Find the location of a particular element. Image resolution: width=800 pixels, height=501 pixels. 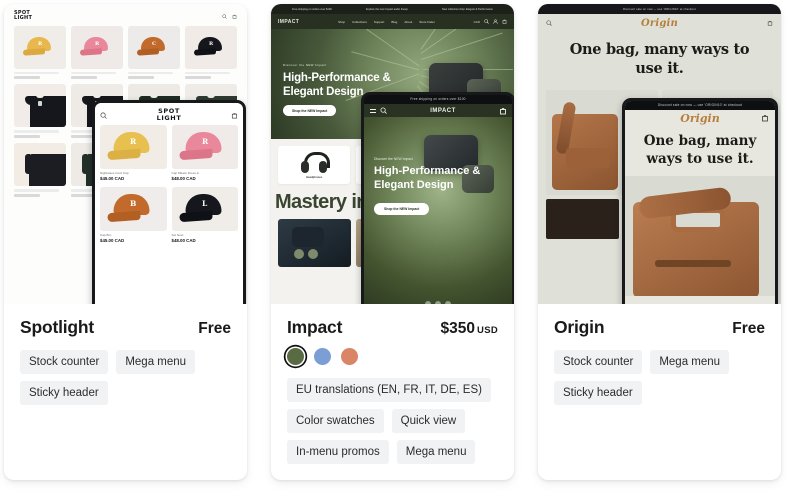

theme-title-row: Origin Free is located at coordinates (659, 327).